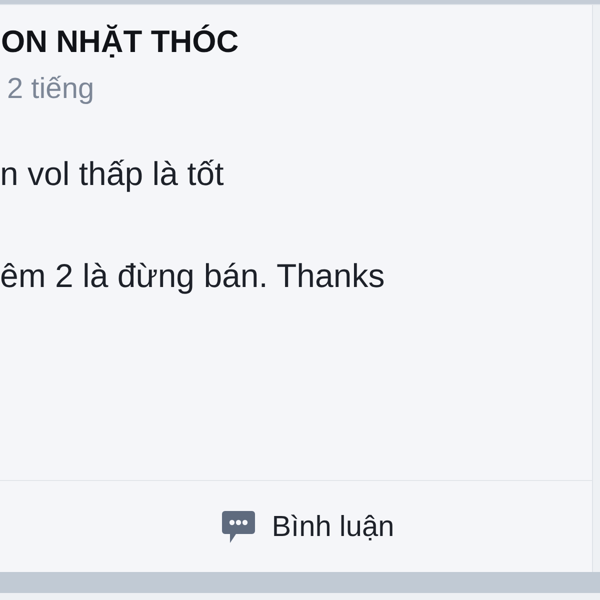  I want to click on comment-button: Bình luận, so click(308, 527).